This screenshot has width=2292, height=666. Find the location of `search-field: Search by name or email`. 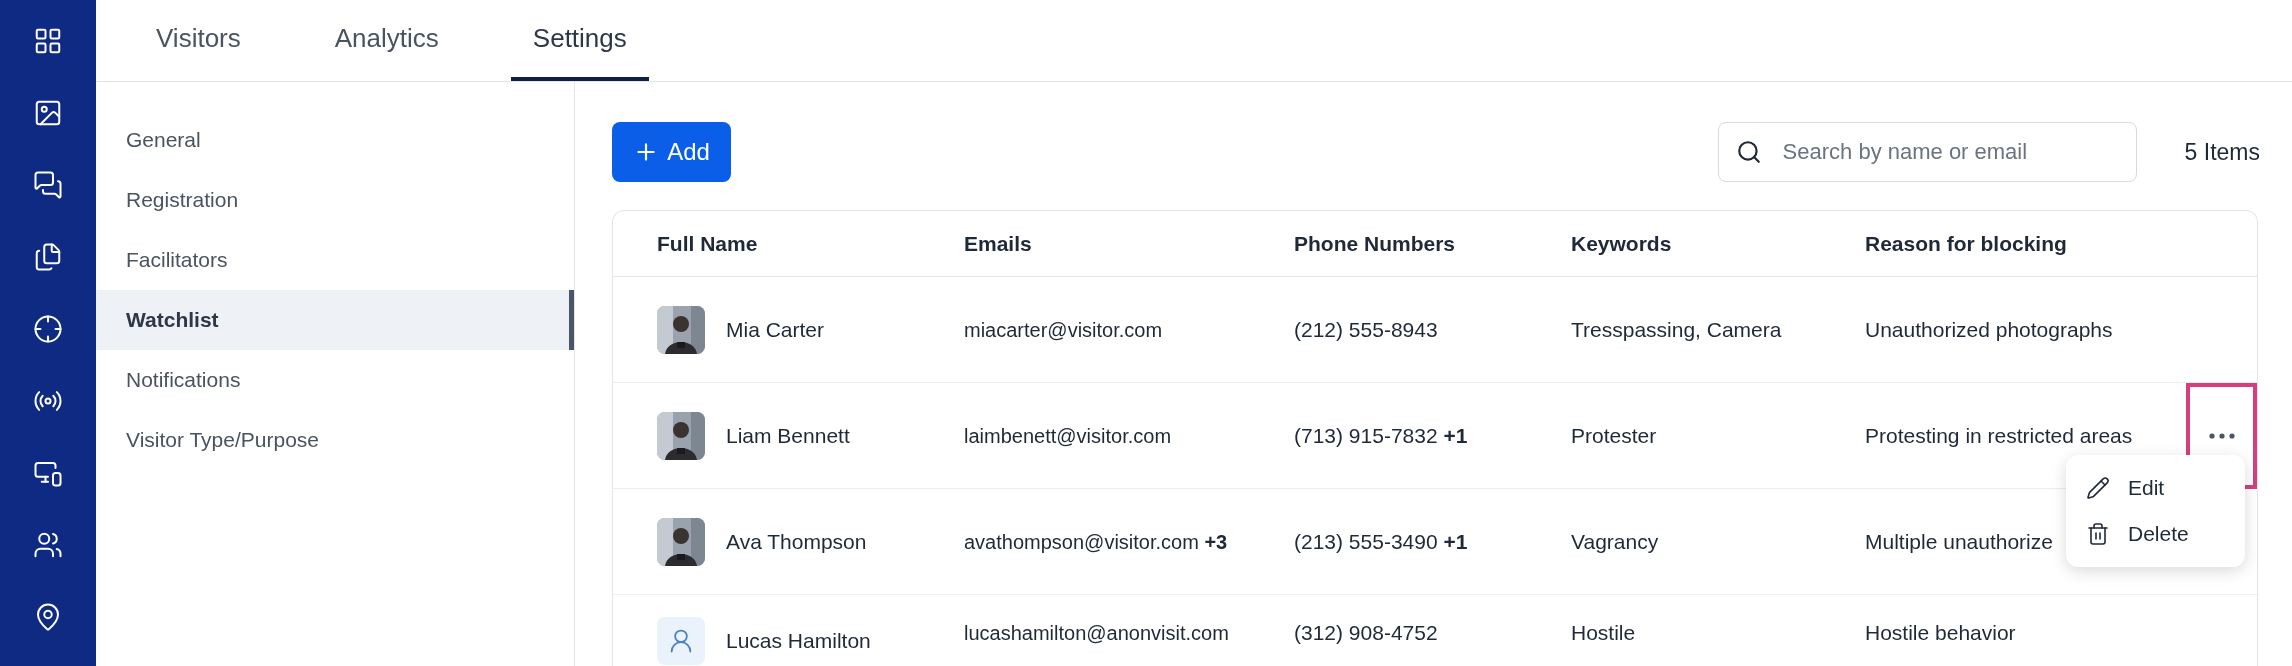

search-field: Search by name or email is located at coordinates (1927, 152).